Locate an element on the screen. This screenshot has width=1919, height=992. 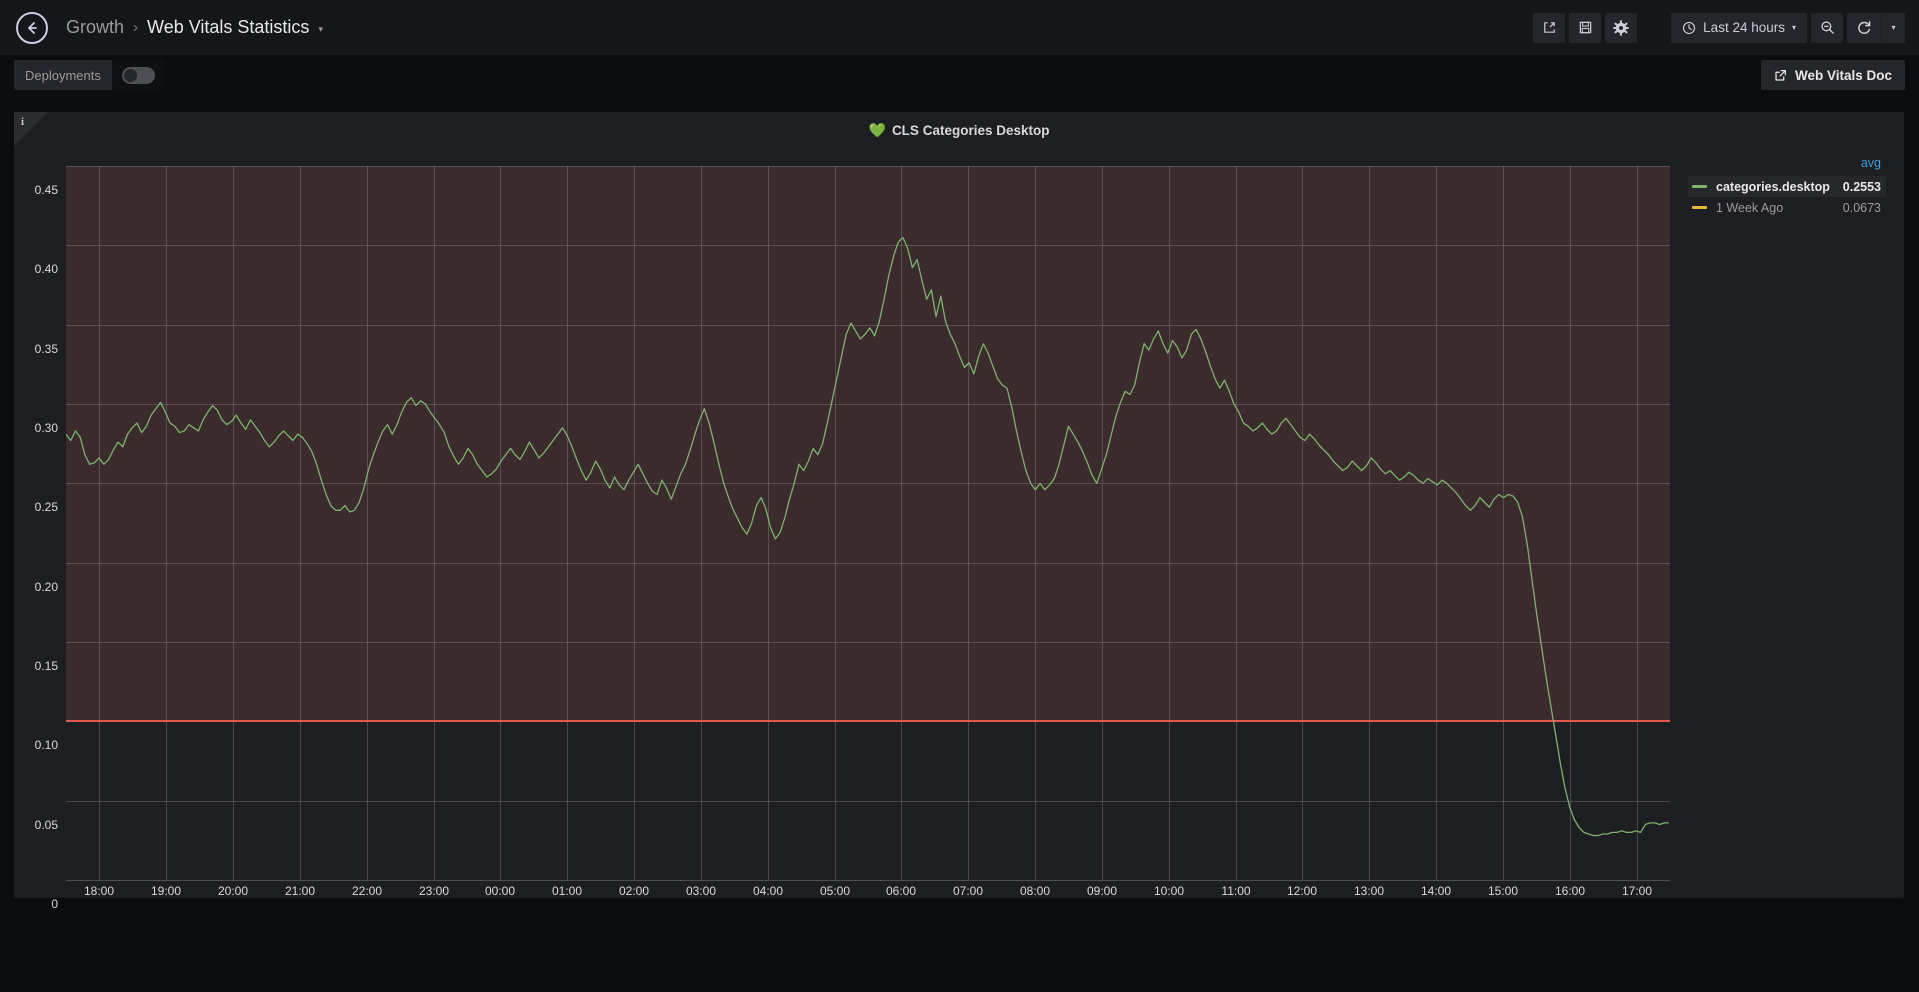
x-axis-tick-label: 17:00 is located at coordinates (1637, 891).